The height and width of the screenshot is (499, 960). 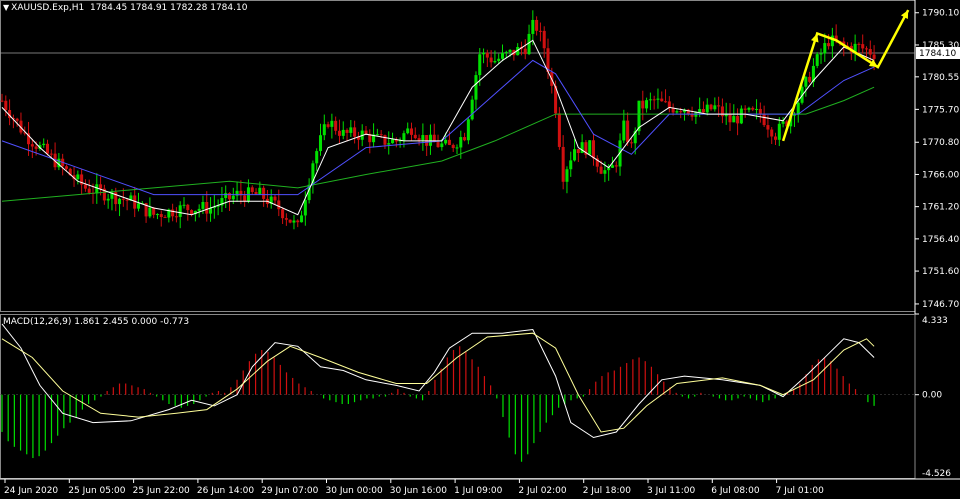 What do you see at coordinates (354, 491) in the screenshot?
I see `time-tick-label: 30 Jun 00:00` at bounding box center [354, 491].